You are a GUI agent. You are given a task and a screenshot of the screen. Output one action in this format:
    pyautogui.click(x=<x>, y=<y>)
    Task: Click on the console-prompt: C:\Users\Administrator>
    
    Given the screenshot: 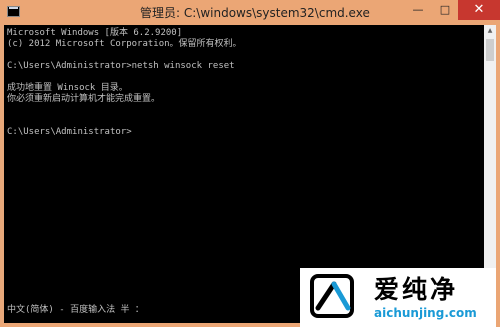 What is the action you would take?
    pyautogui.click(x=69, y=132)
    